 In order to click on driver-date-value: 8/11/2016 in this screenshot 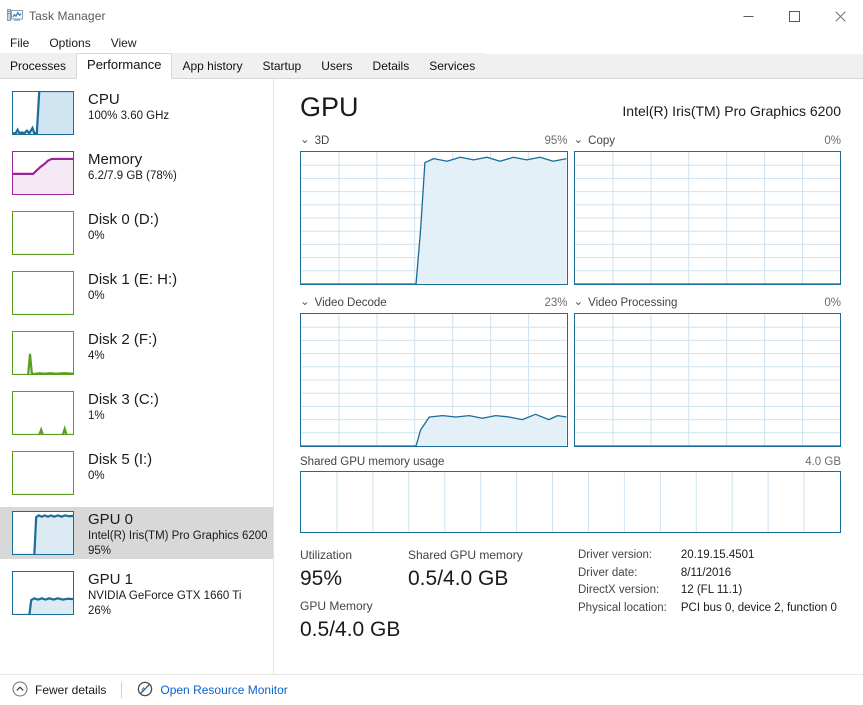, I will do `click(706, 572)`.